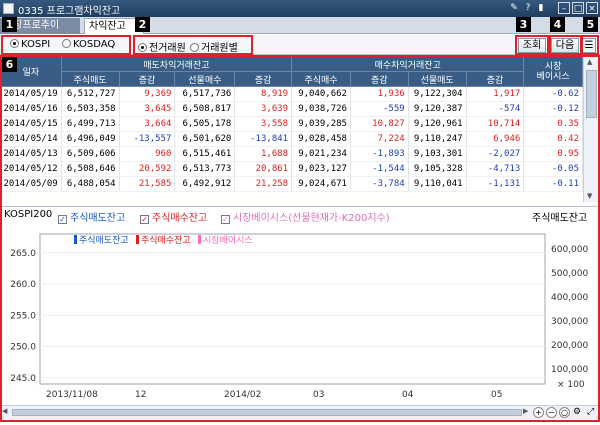 The image size is (600, 425). What do you see at coordinates (590, 24) in the screenshot?
I see `annotation-badge-5: 5` at bounding box center [590, 24].